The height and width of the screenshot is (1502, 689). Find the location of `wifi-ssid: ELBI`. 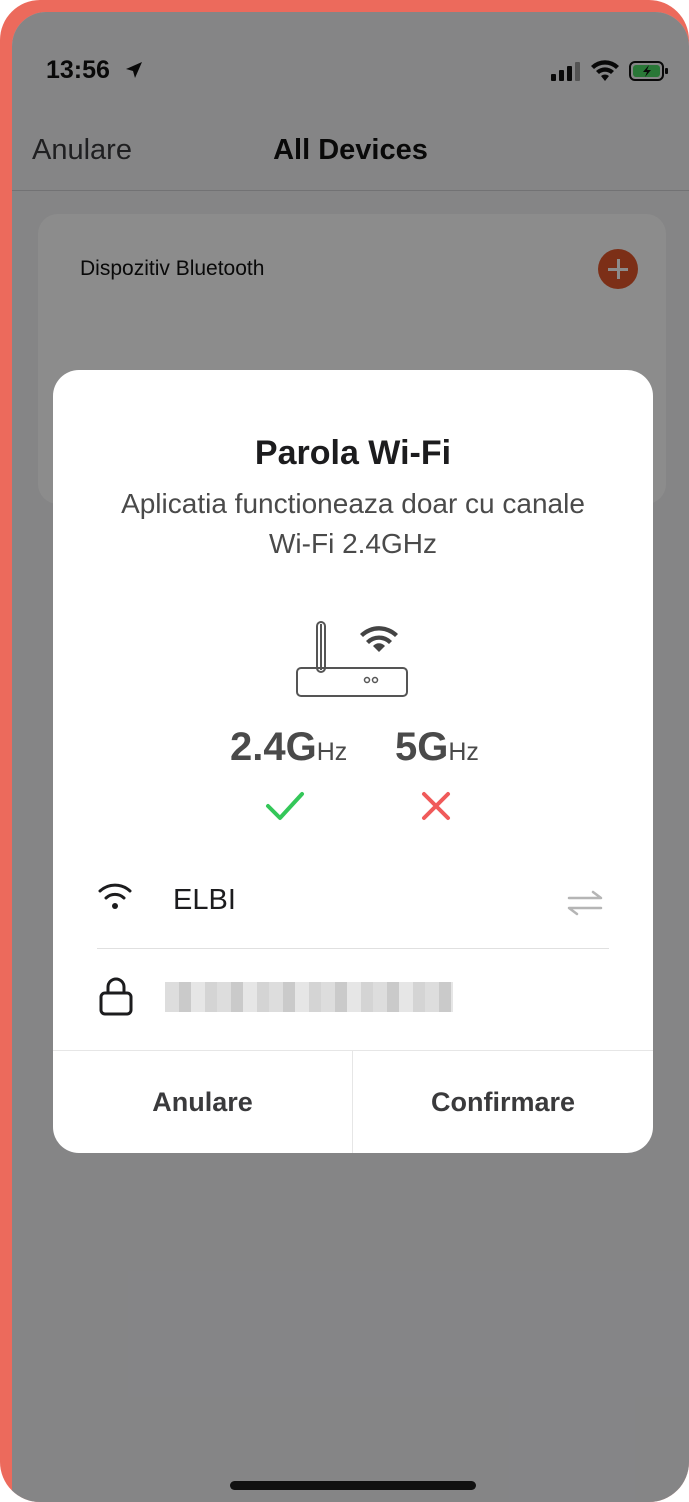

wifi-ssid: ELBI is located at coordinates (204, 900).